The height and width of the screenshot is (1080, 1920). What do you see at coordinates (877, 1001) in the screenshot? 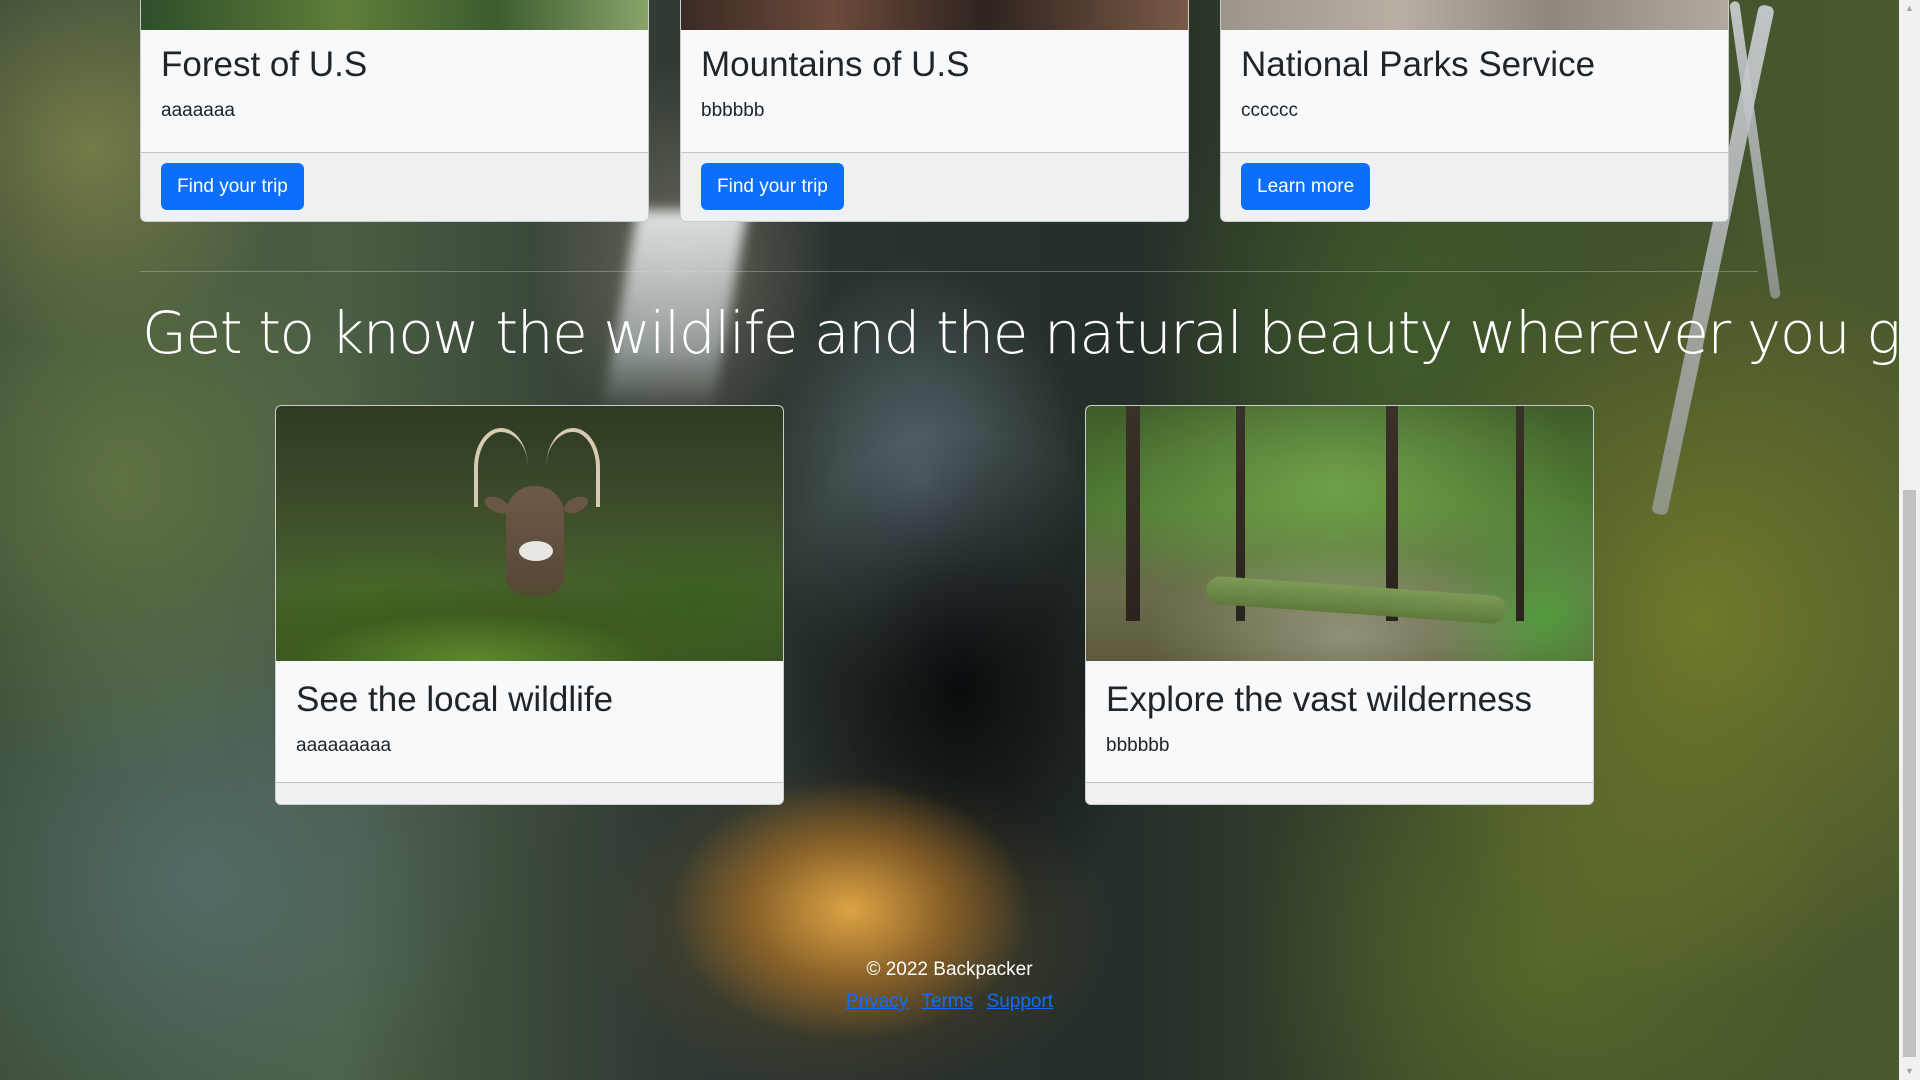
I see `privacy-link: Privacy` at bounding box center [877, 1001].